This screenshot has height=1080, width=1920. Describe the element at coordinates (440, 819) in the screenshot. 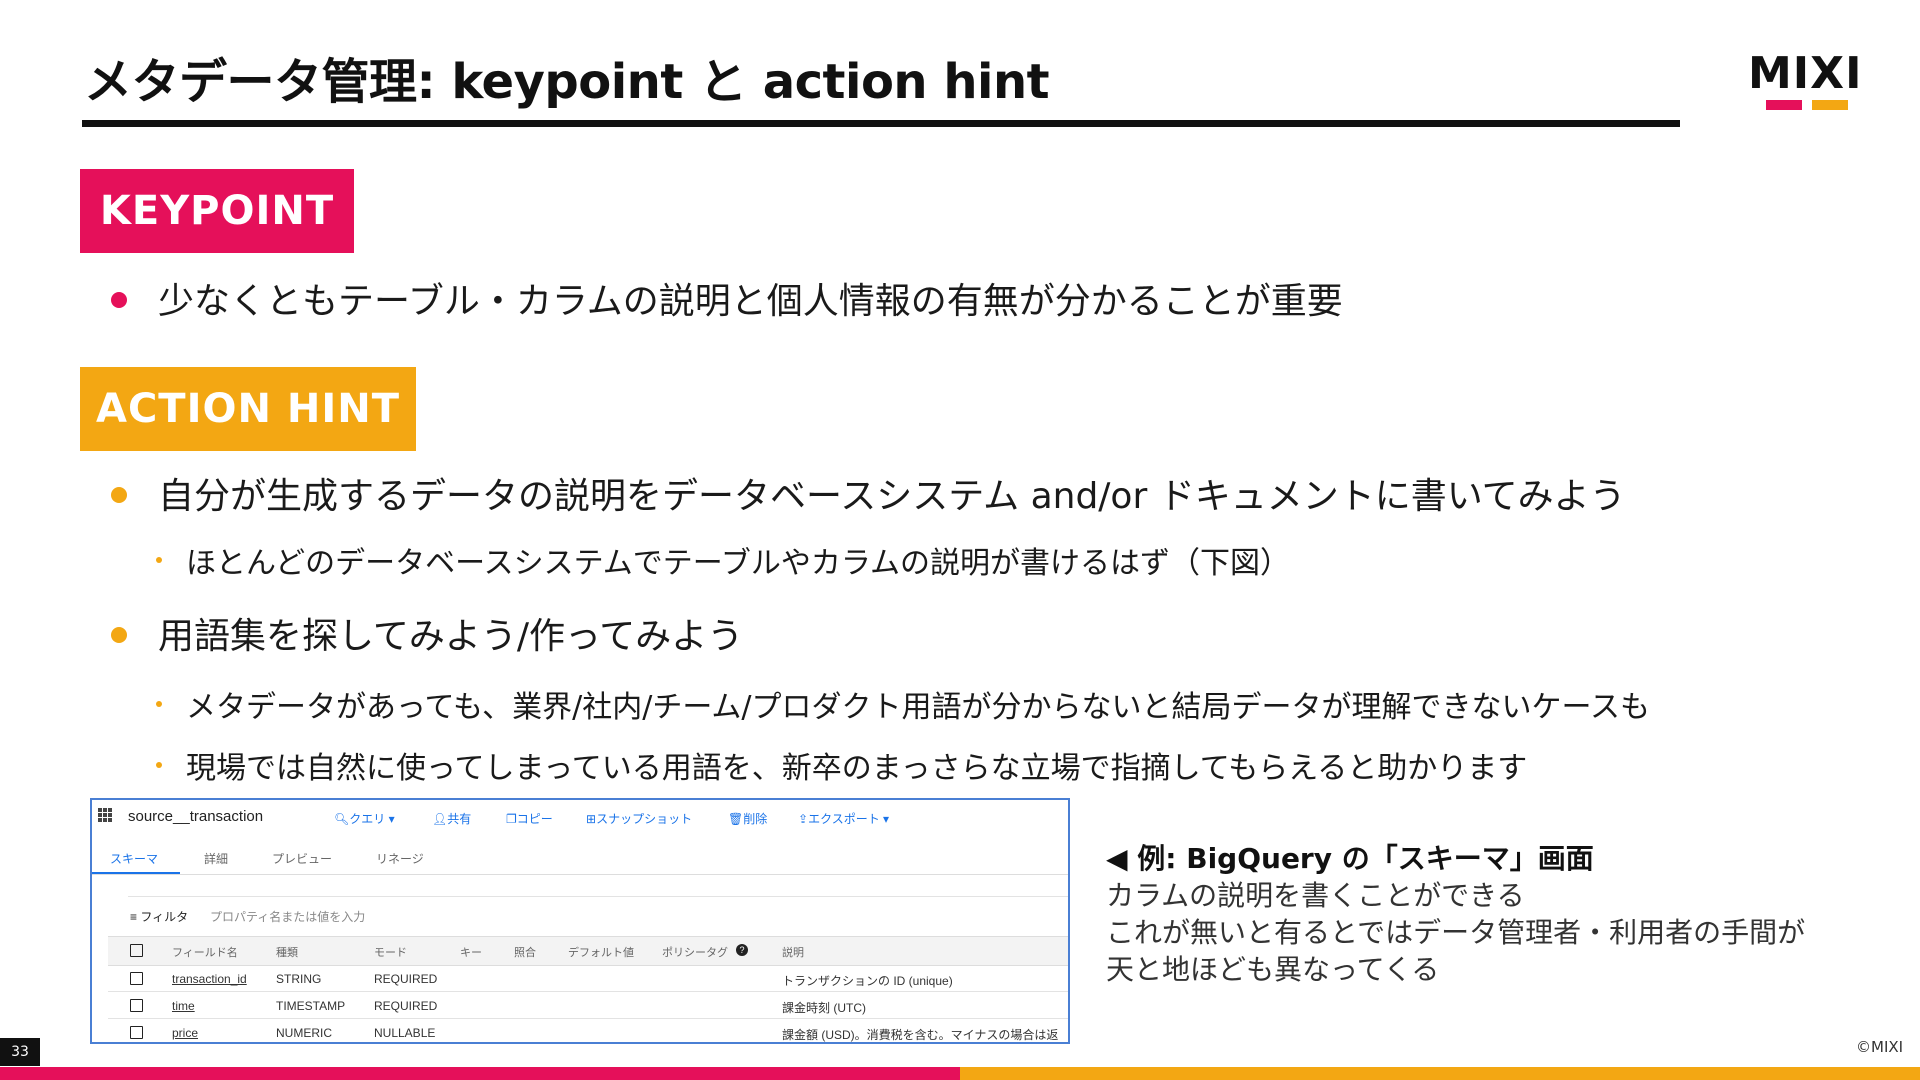

I see `add-person-icon: 👤︎` at that location.